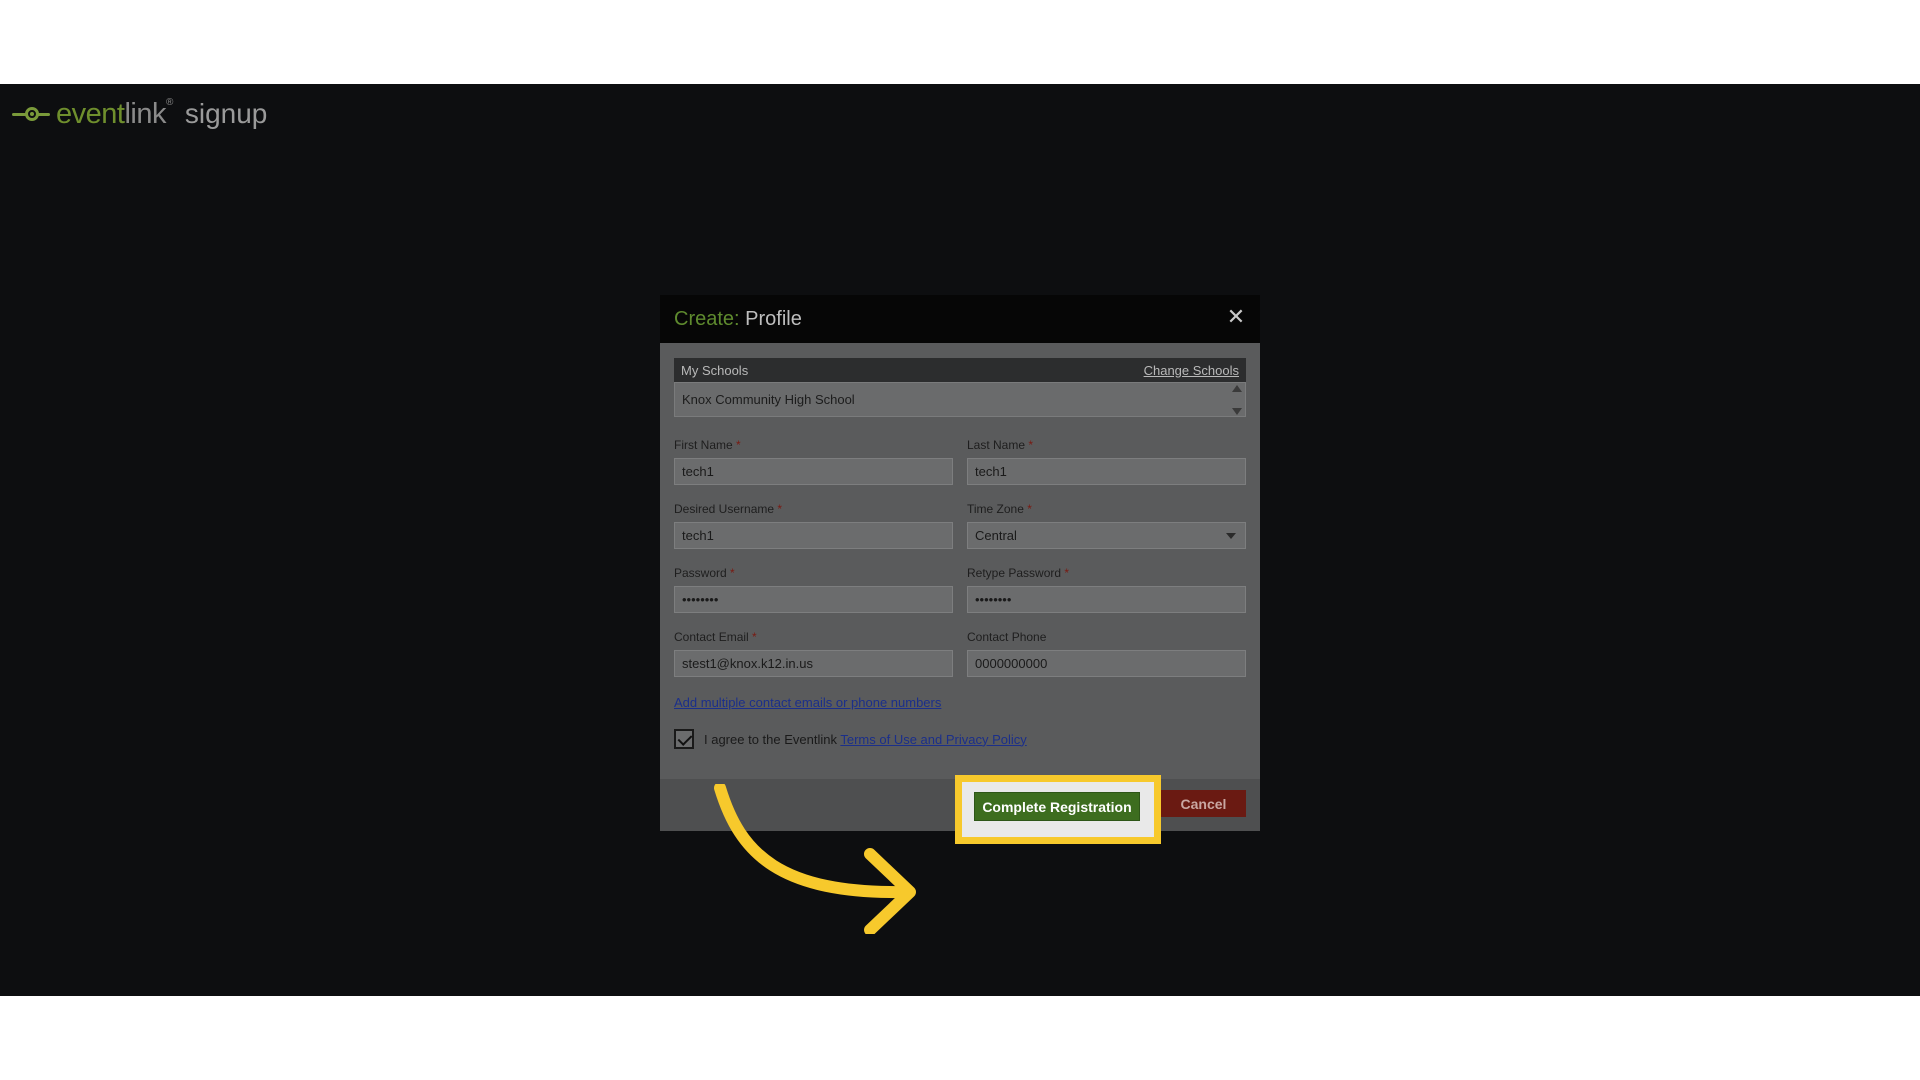 Image resolution: width=1920 pixels, height=1080 pixels. I want to click on dialog-title-prefix: Create:, so click(707, 318).